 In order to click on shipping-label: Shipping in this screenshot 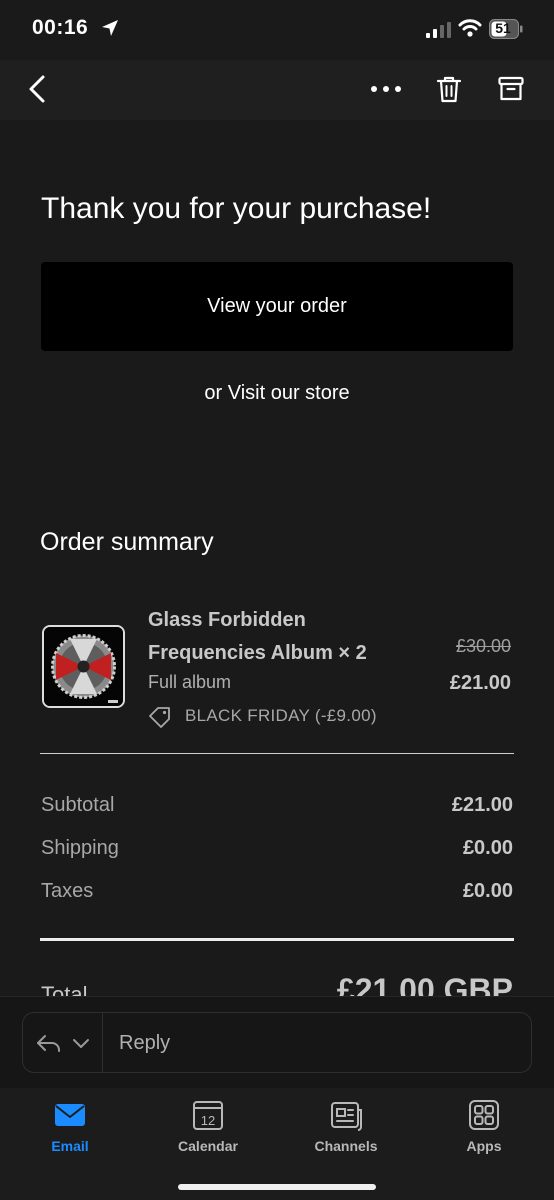, I will do `click(80, 848)`.